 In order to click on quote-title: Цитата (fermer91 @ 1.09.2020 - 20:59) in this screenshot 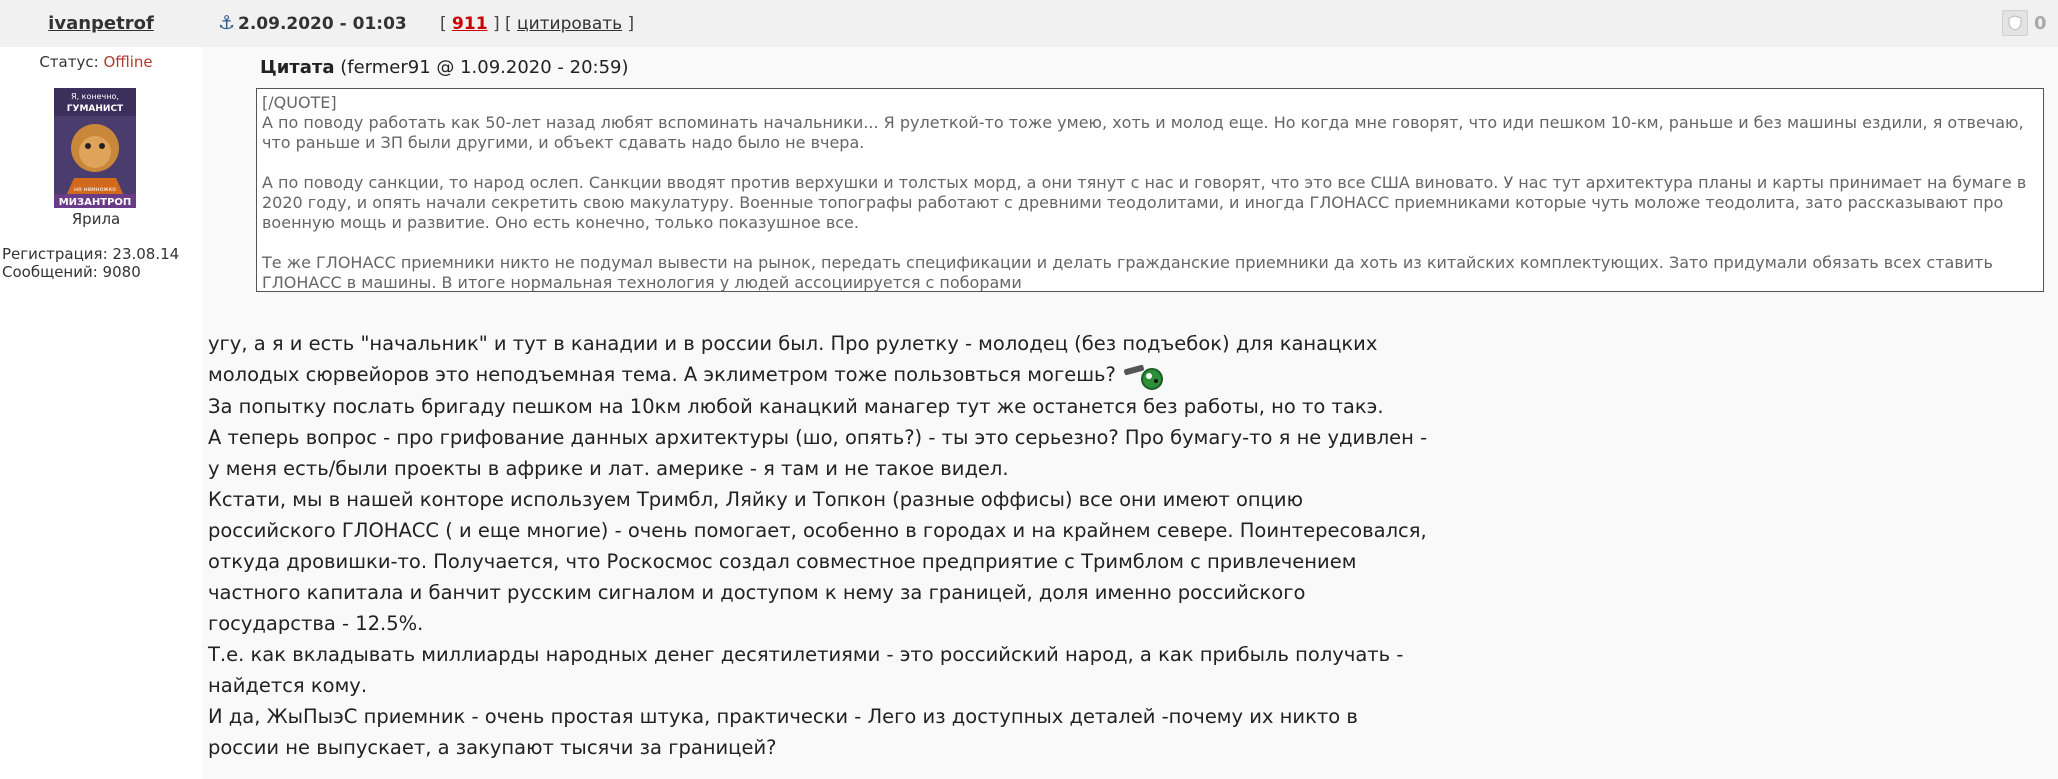, I will do `click(444, 67)`.